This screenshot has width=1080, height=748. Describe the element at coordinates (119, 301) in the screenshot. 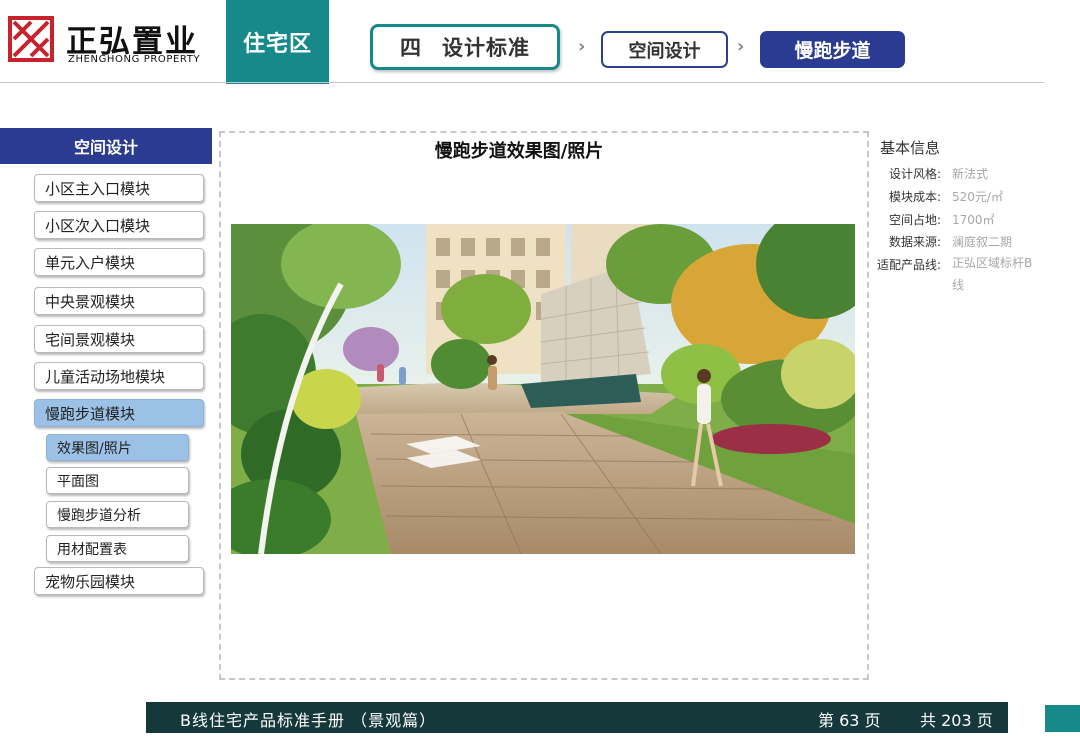

I see `sidebar-item-central-landscape: 中央景观模块` at that location.